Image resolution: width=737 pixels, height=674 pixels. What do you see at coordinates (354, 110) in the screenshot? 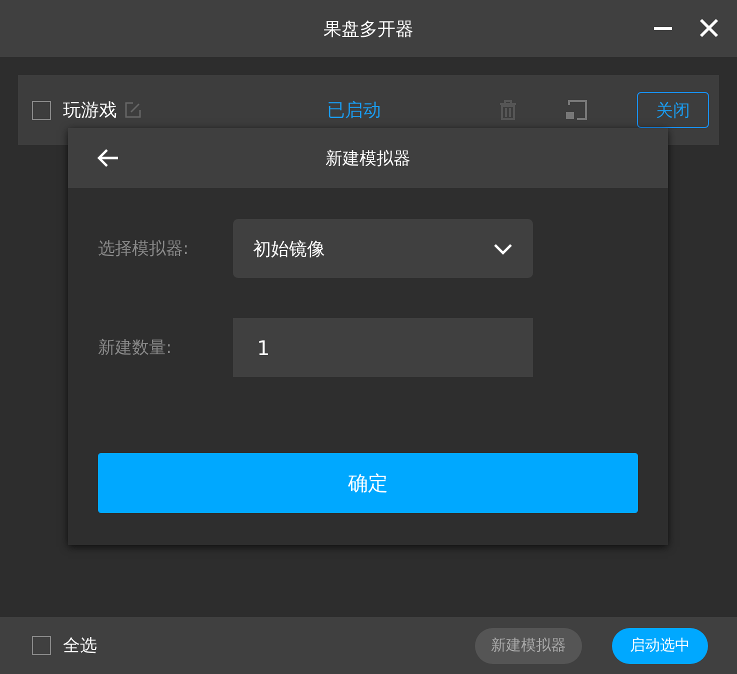
I see `status-text: 已启动` at bounding box center [354, 110].